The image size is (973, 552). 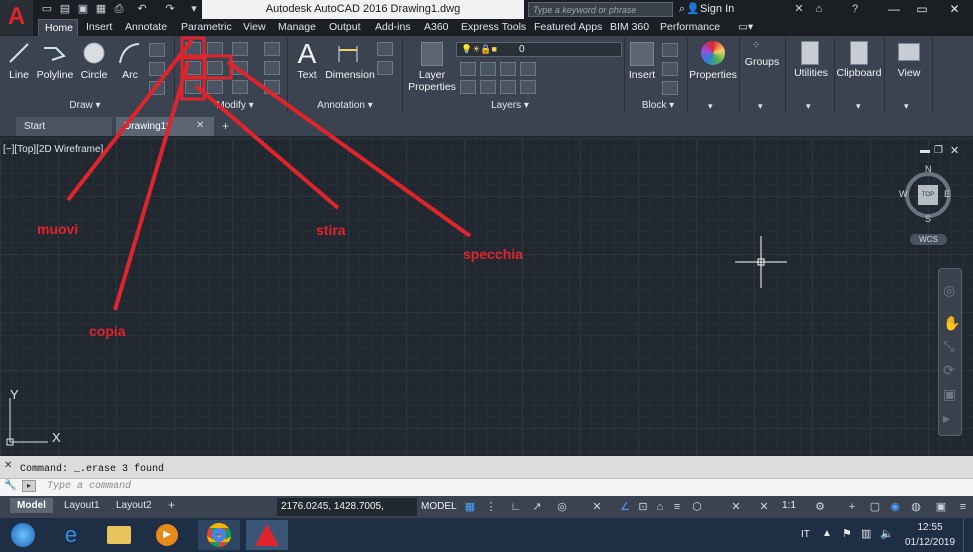 What do you see at coordinates (963, 507) in the screenshot?
I see `customization-icon: ≡` at bounding box center [963, 507].